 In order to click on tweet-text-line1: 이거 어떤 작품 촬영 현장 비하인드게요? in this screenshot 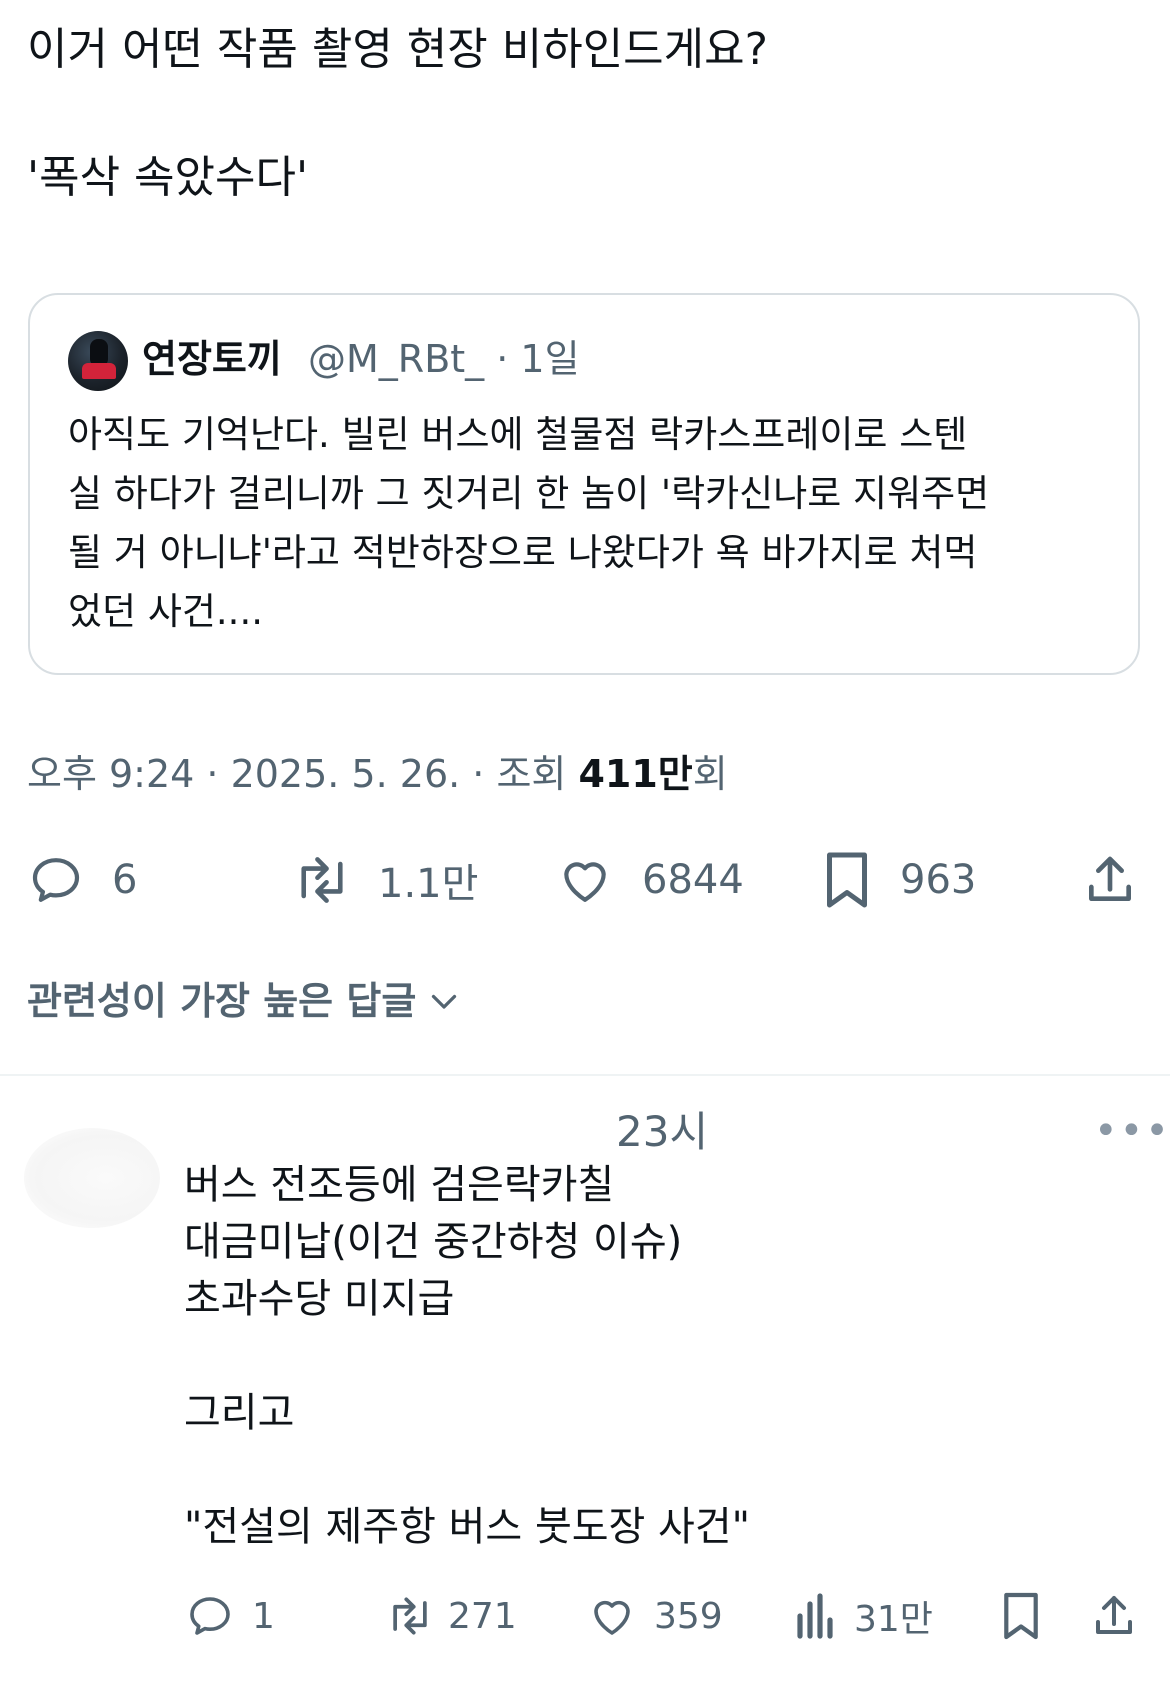, I will do `click(397, 49)`.